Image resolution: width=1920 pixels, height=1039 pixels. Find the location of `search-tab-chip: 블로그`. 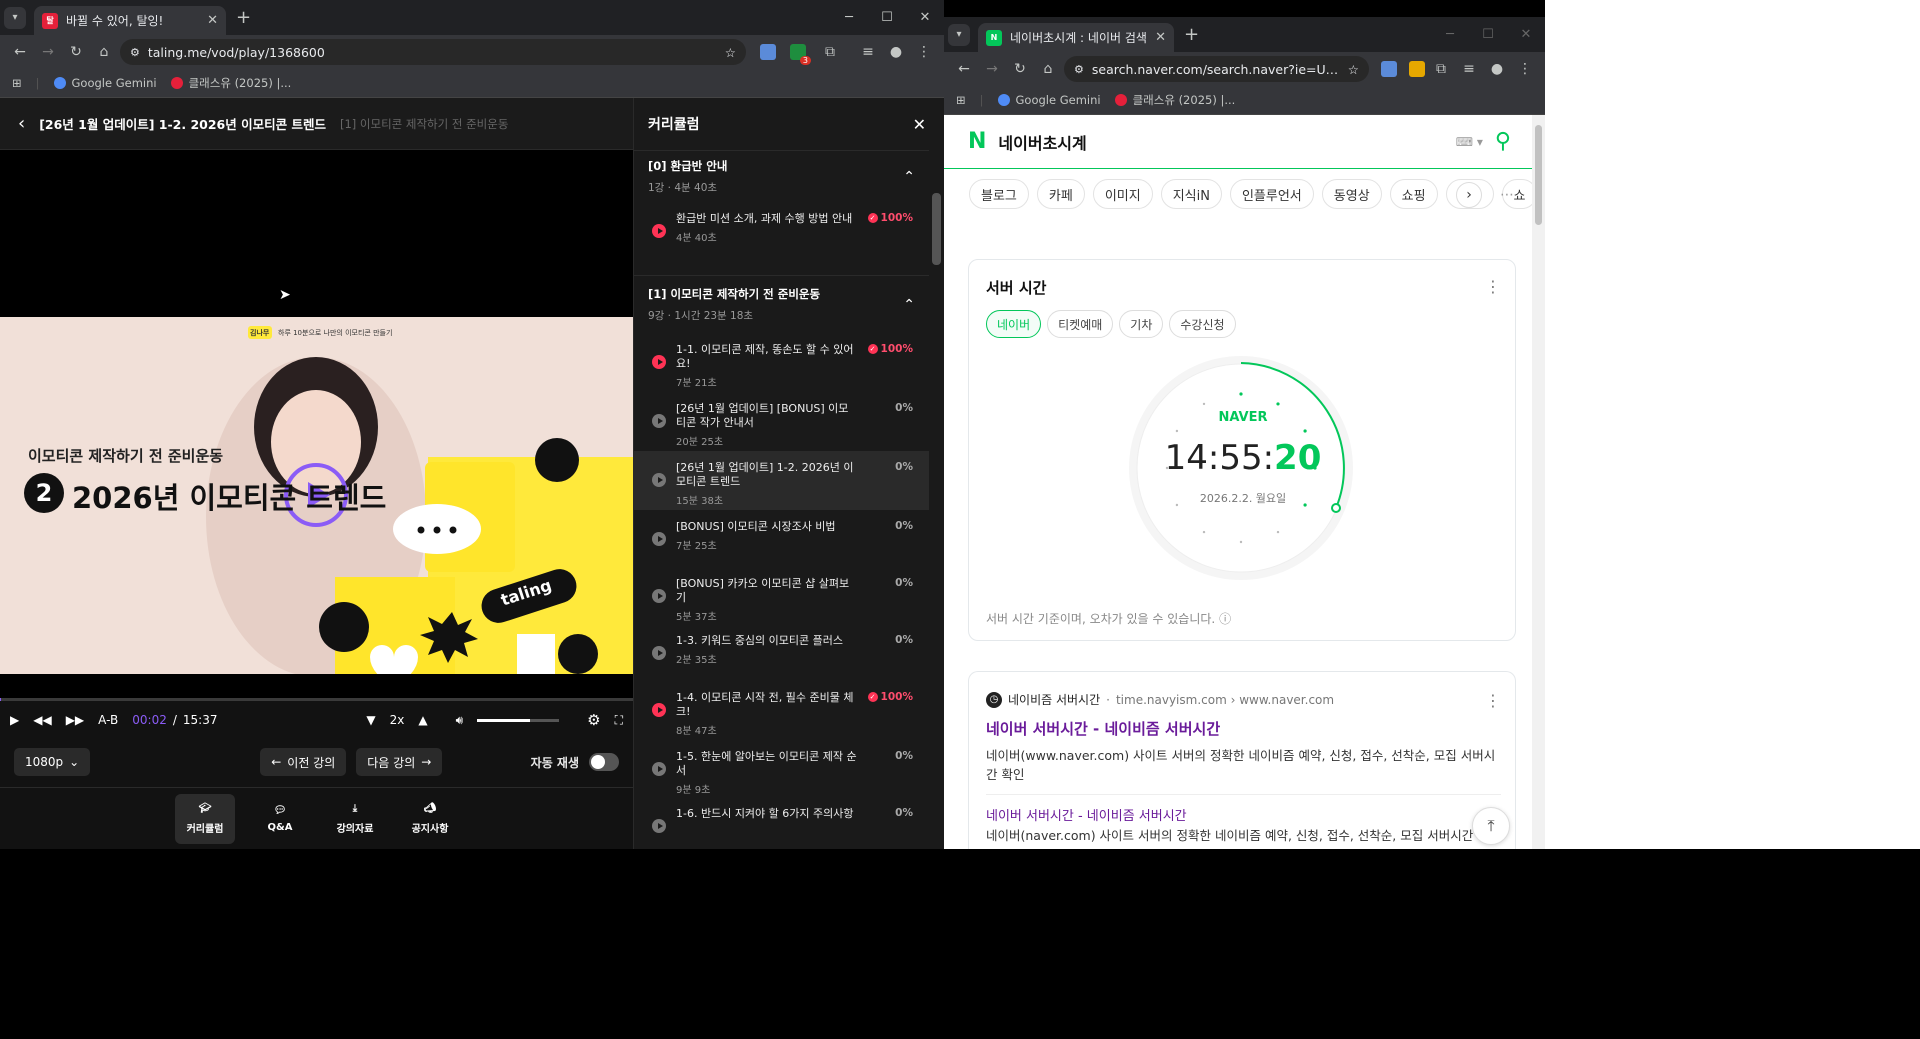

search-tab-chip: 블로그 is located at coordinates (999, 194).